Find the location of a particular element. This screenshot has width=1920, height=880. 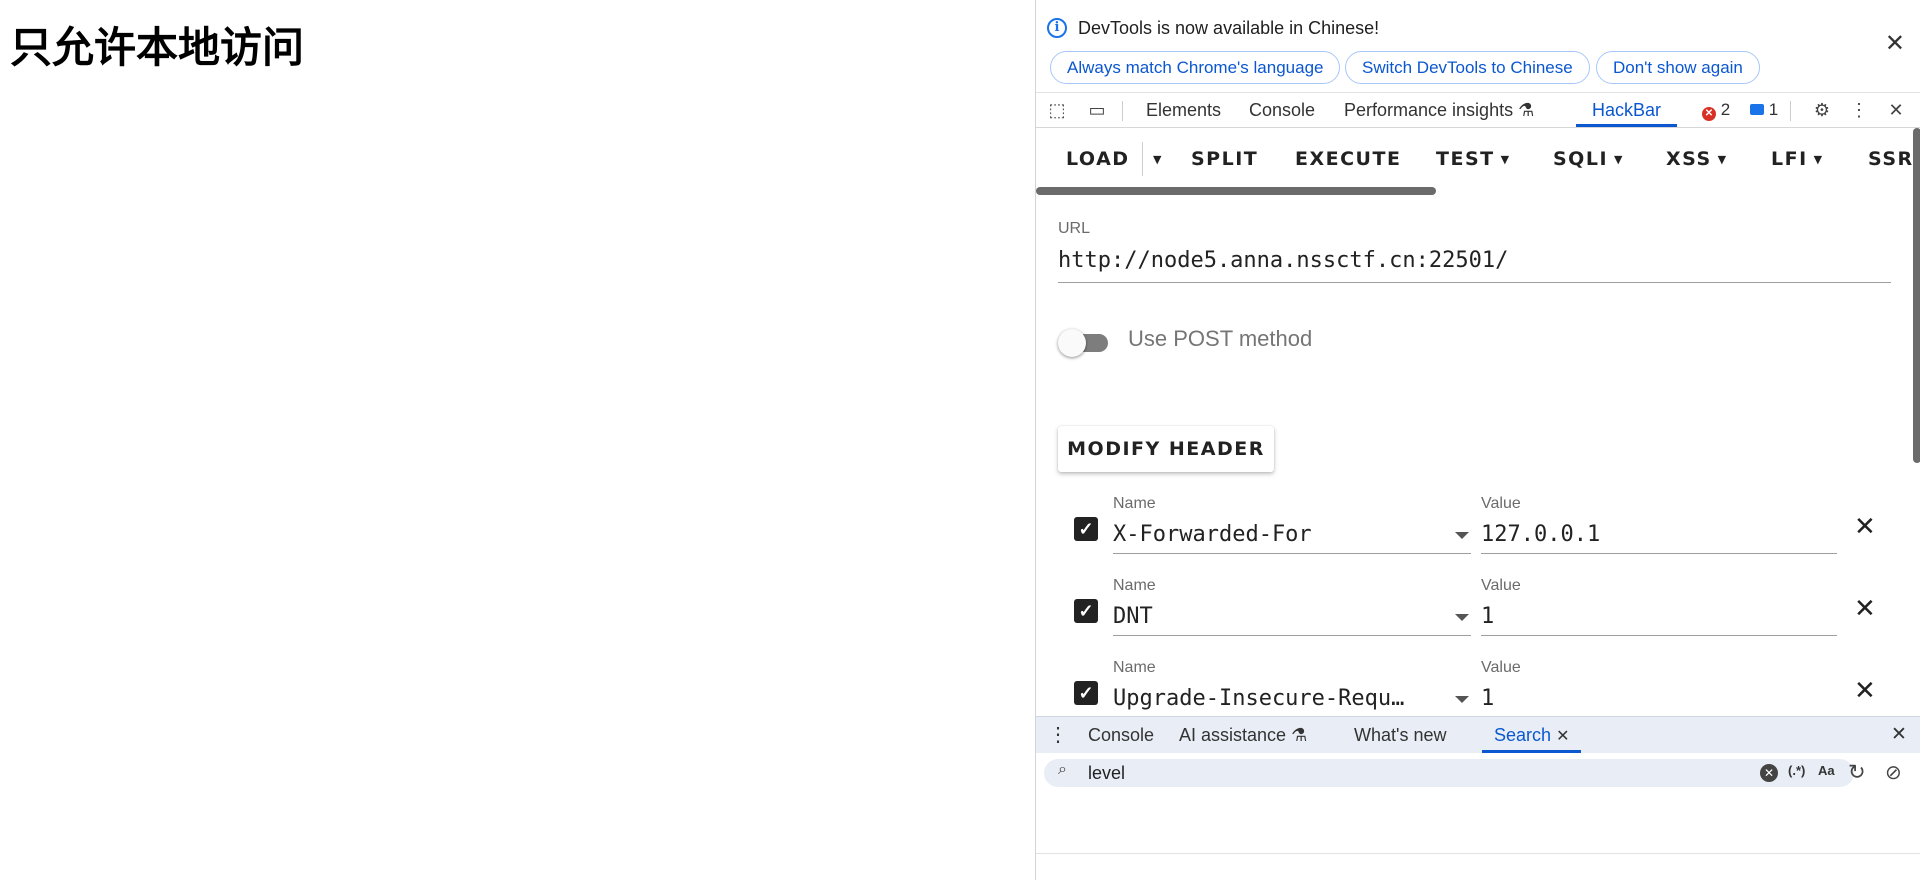

drawer-tab-console: Console is located at coordinates (1121, 735).